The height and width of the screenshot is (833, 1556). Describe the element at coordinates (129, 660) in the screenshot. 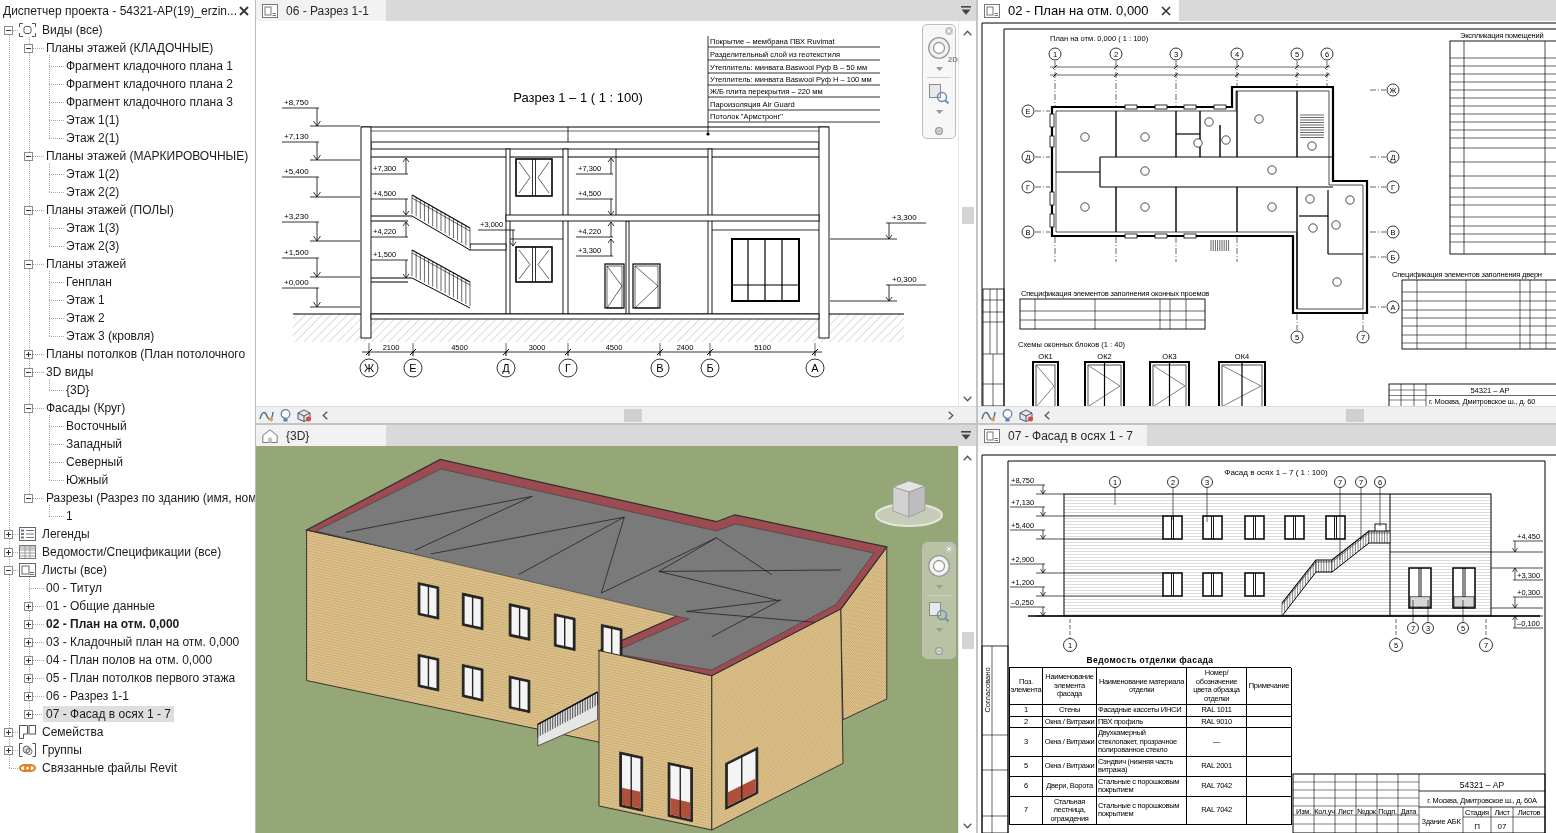

I see `tree-item: 04 - План полов на отм. 0,000` at that location.